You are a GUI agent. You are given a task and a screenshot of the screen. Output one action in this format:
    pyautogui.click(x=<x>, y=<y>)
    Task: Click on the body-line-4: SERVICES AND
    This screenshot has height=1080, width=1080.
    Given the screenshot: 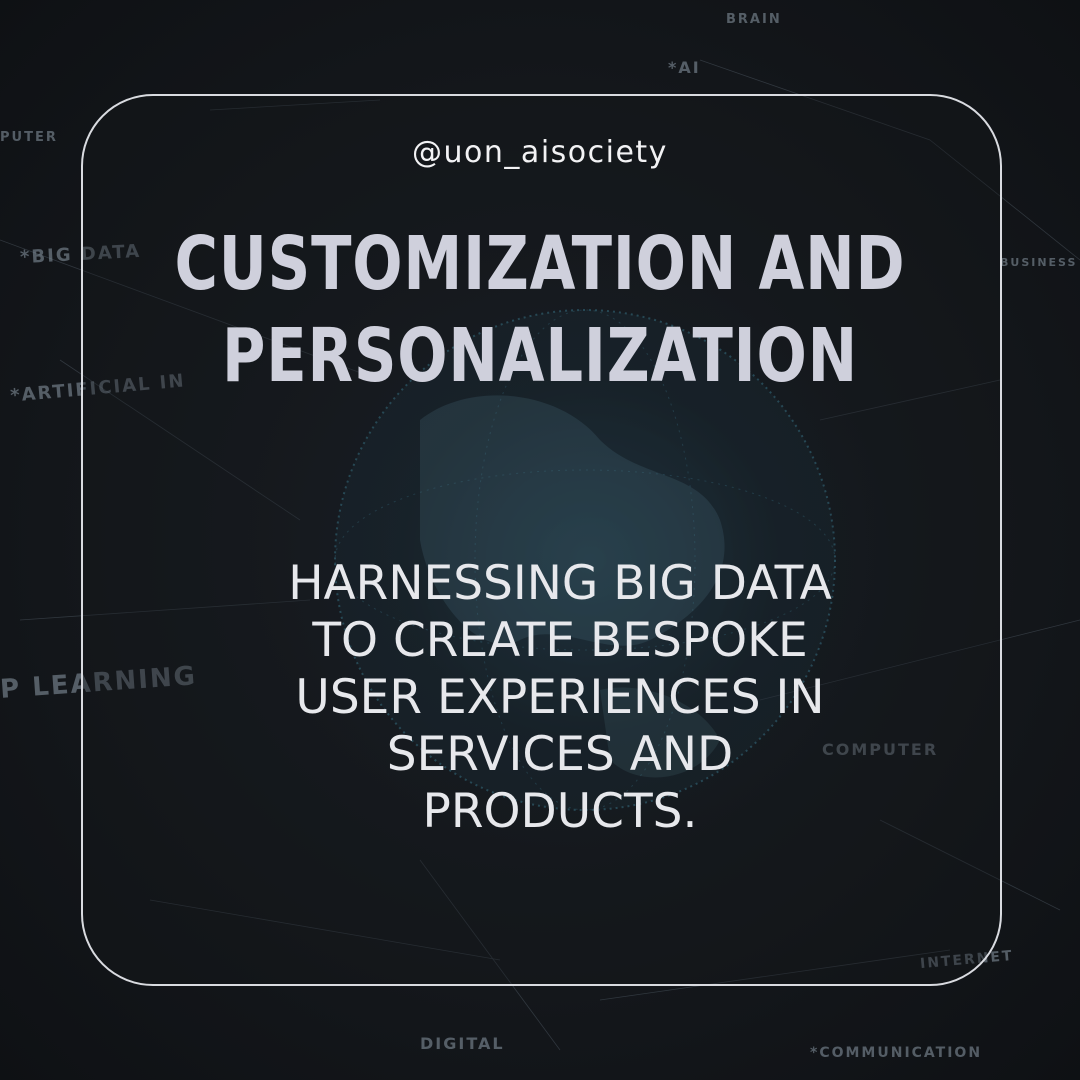 What is the action you would take?
    pyautogui.click(x=560, y=754)
    